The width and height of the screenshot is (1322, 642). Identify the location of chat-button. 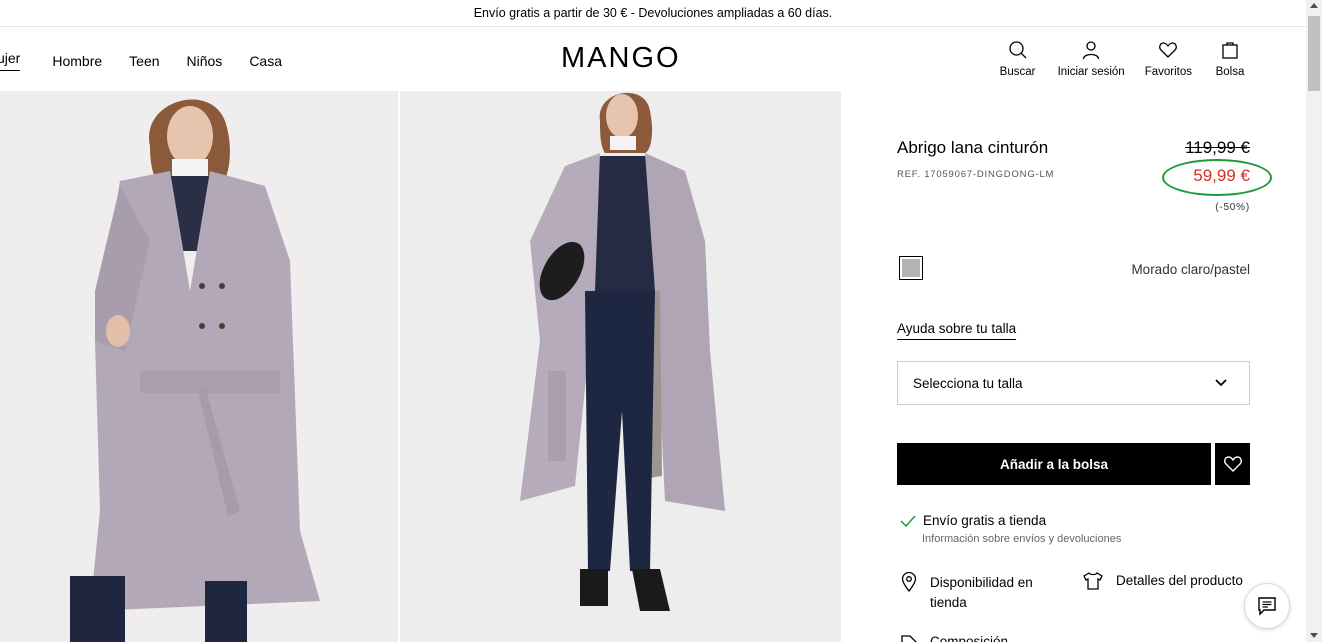
(1267, 606).